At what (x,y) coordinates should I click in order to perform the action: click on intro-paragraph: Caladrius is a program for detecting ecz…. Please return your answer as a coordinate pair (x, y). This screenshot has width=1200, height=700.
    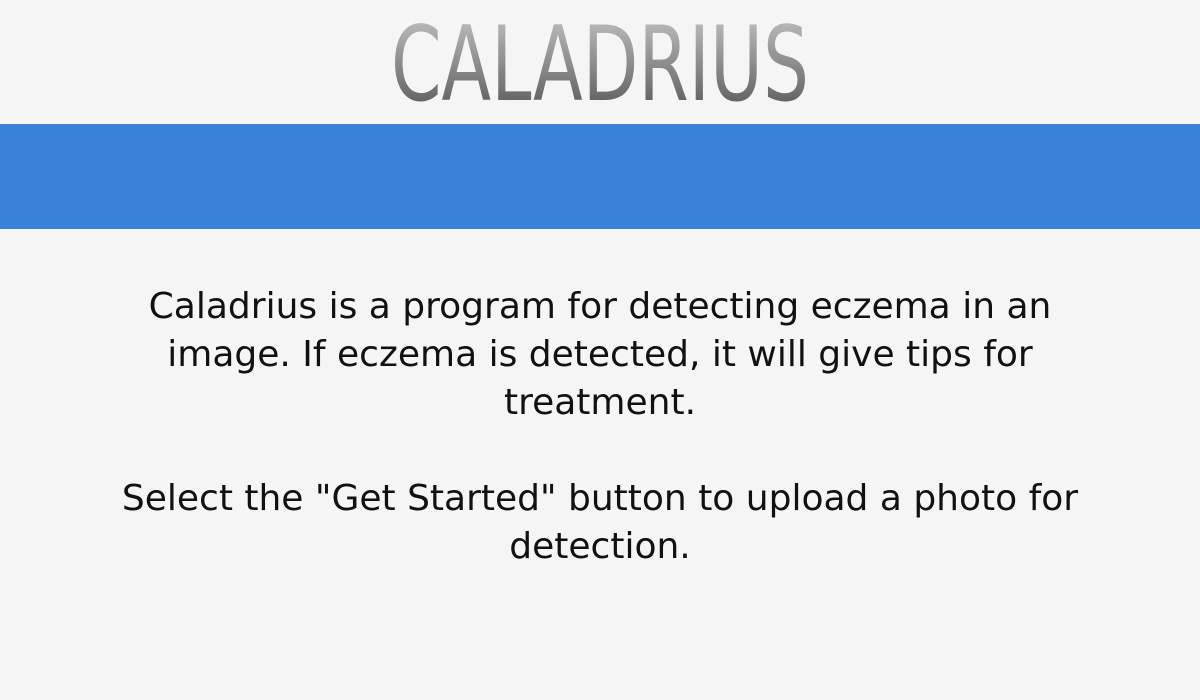
    Looking at the image, I should click on (600, 354).